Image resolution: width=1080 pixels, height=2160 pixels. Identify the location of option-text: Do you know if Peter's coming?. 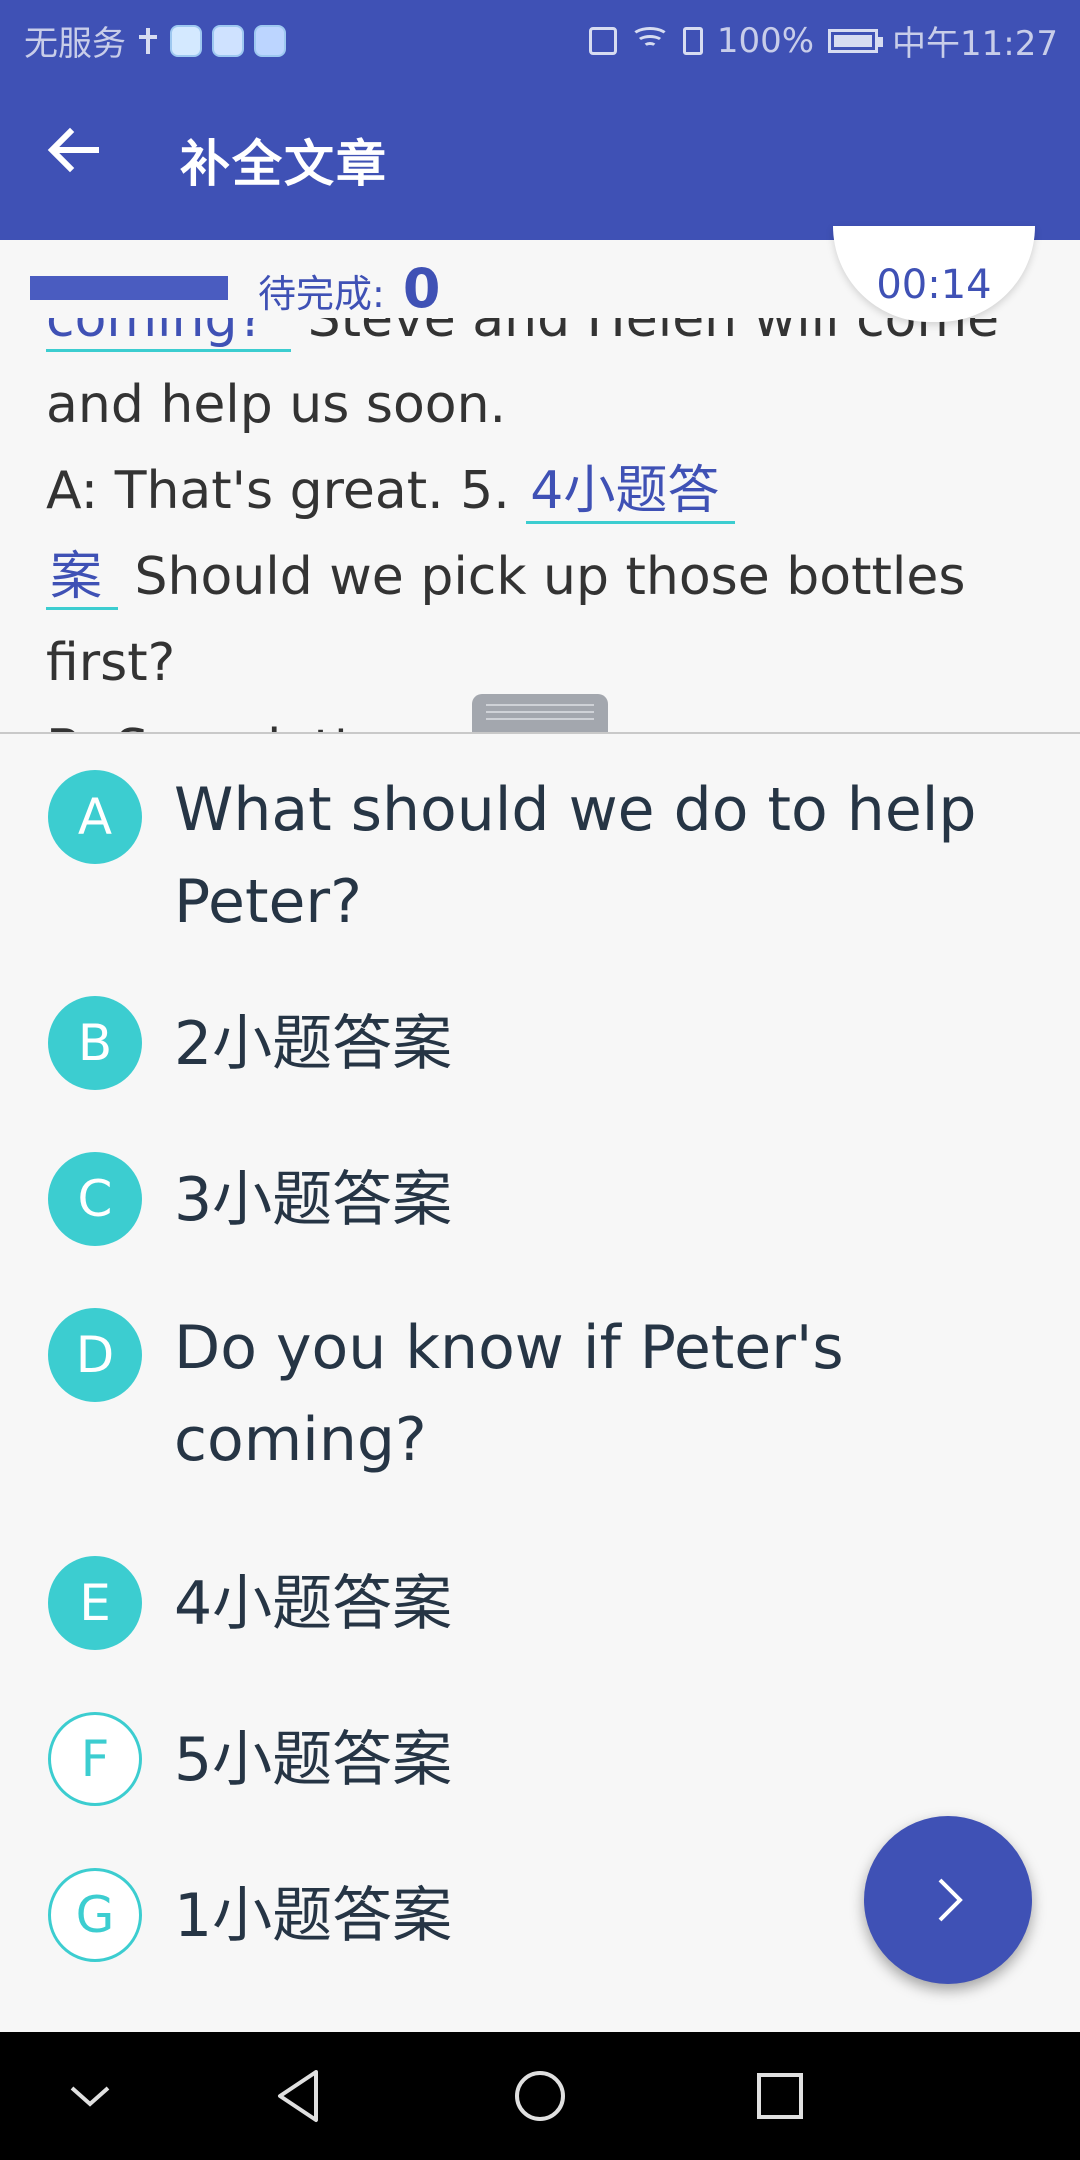
(509, 1394).